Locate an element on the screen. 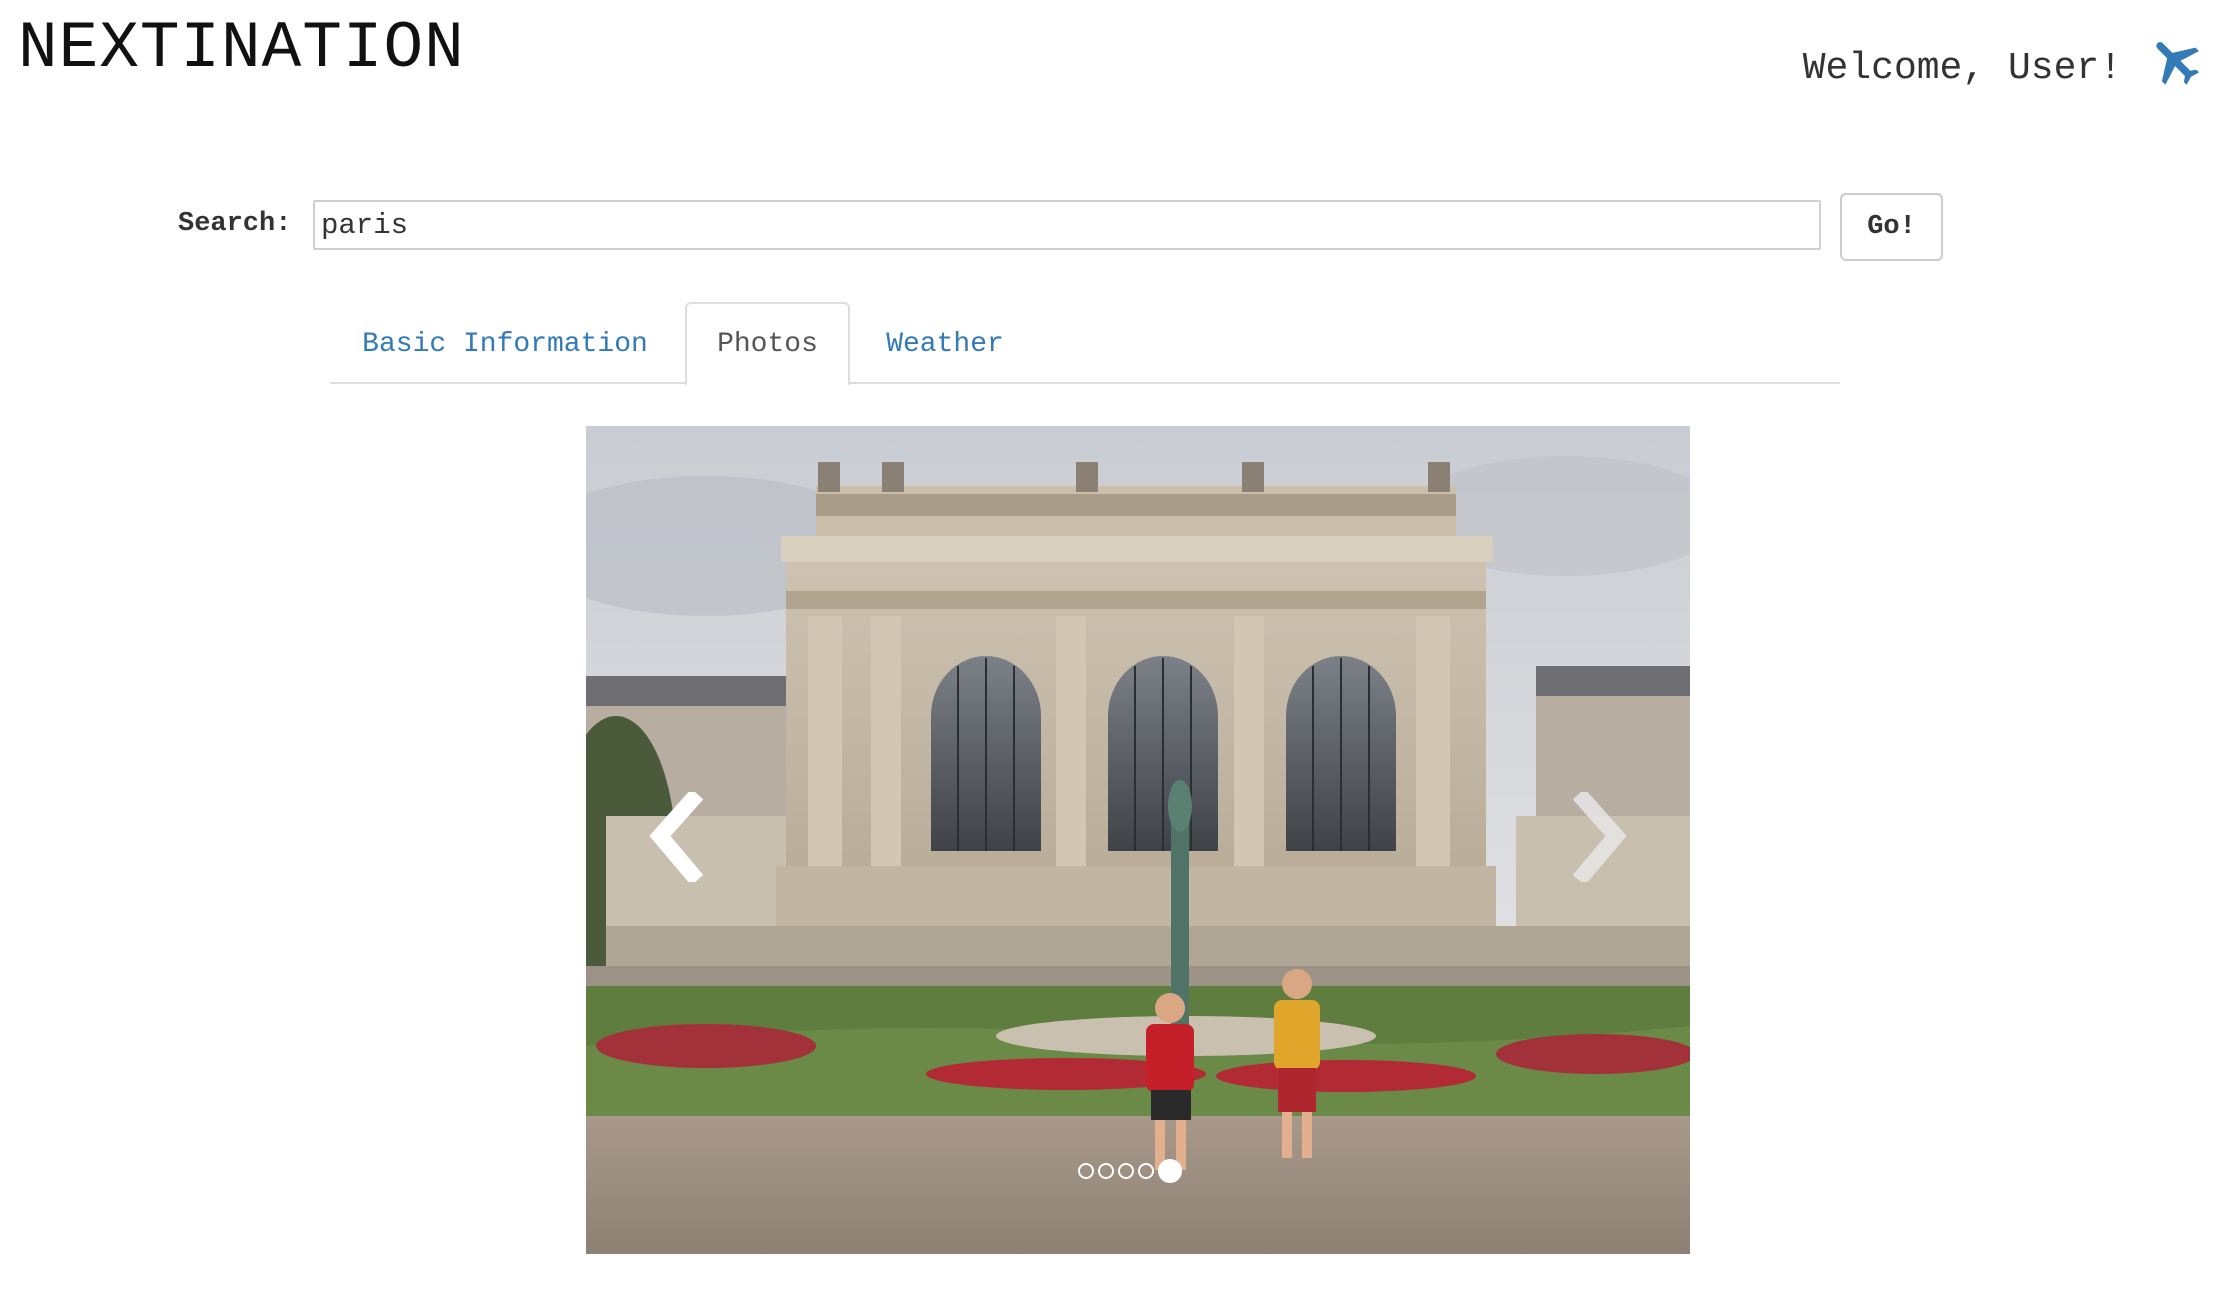 The image size is (2232, 1312). tab-photos: Photos is located at coordinates (767, 344).